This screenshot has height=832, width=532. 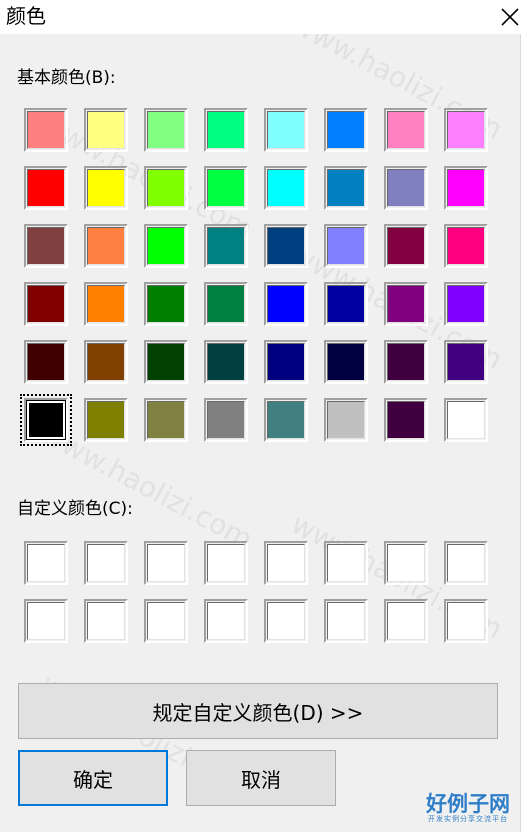 What do you see at coordinates (468, 819) in the screenshot?
I see `logo-sub-text: 开发实例分享交流平台` at bounding box center [468, 819].